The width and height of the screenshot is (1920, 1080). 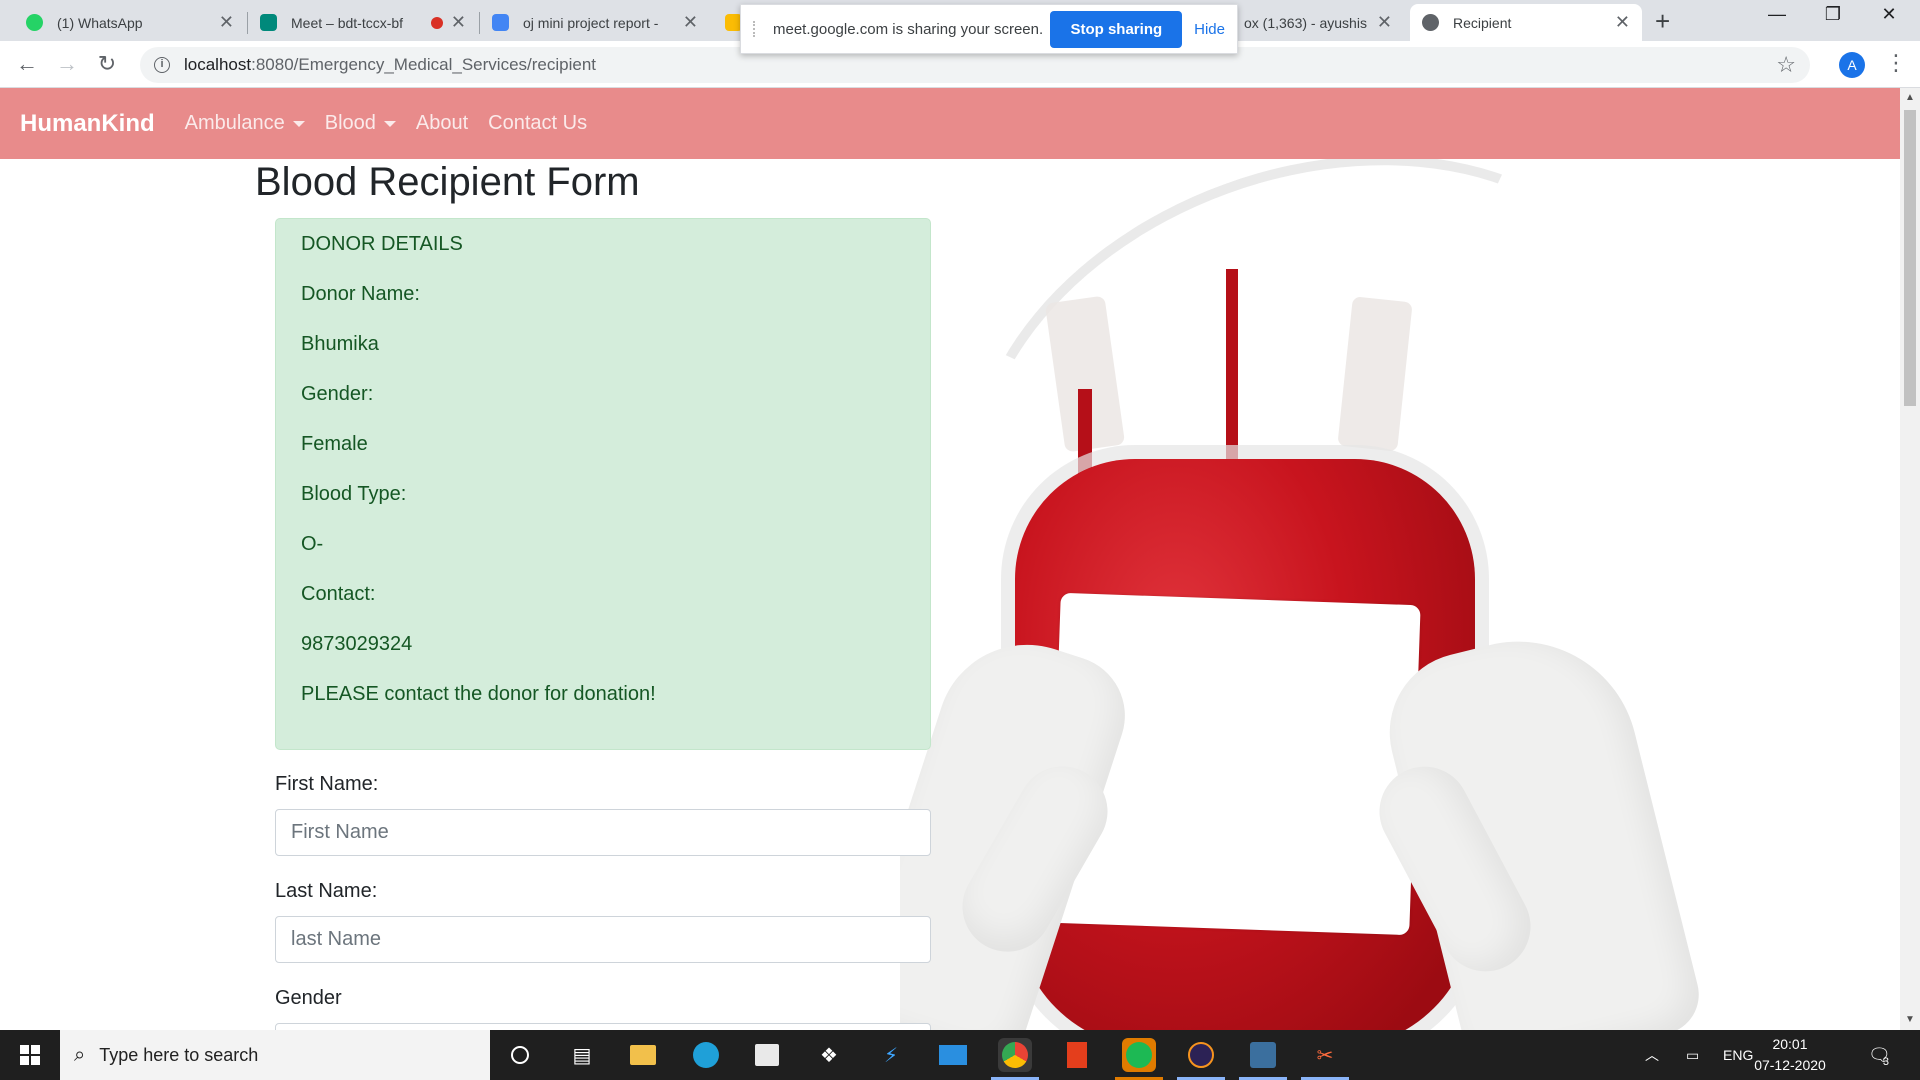 What do you see at coordinates (1526, 22) in the screenshot?
I see `tab-recipient: Recipient ✕` at bounding box center [1526, 22].